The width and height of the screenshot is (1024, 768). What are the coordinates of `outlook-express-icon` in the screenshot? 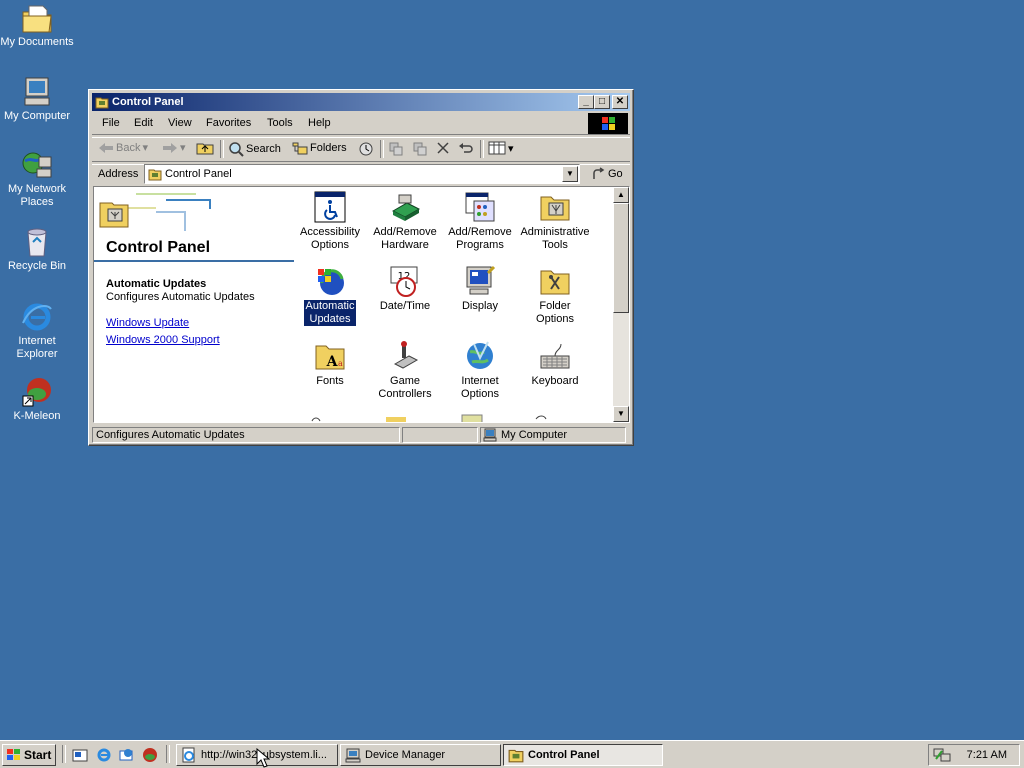 It's located at (126, 755).